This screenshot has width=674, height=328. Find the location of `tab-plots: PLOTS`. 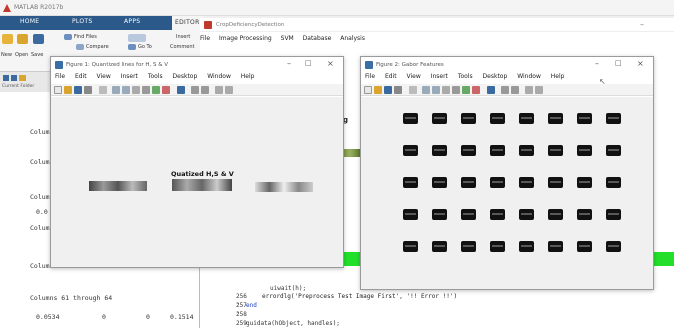

tab-plots: PLOTS is located at coordinates (82, 21).